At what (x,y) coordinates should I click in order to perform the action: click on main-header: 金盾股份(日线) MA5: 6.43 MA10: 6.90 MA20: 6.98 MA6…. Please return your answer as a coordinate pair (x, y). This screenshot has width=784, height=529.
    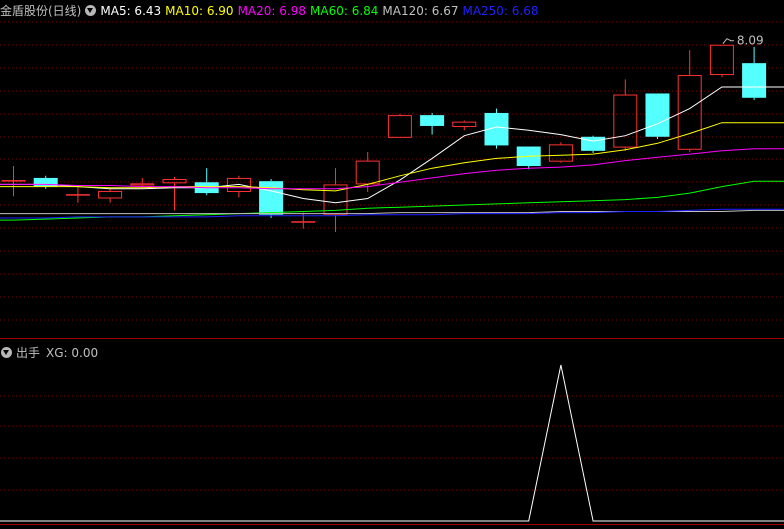
    Looking at the image, I should click on (271, 11).